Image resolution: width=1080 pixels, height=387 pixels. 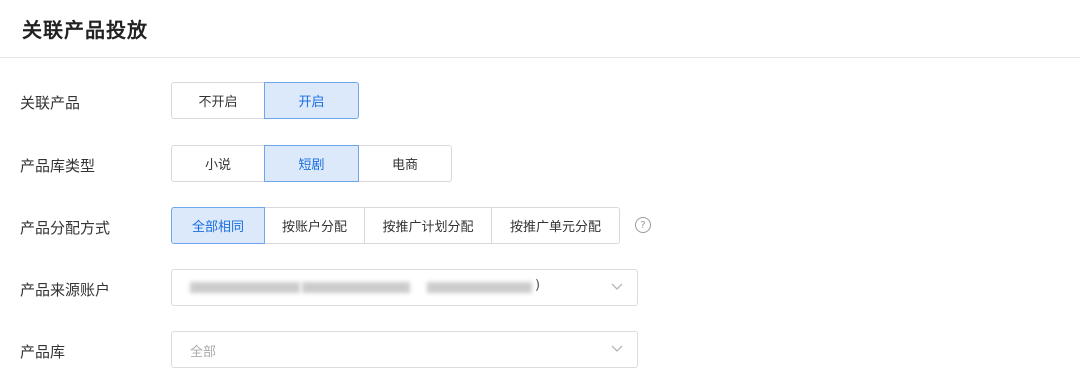 I want to click on link-product-toggle: 不开启 开启, so click(x=265, y=100).